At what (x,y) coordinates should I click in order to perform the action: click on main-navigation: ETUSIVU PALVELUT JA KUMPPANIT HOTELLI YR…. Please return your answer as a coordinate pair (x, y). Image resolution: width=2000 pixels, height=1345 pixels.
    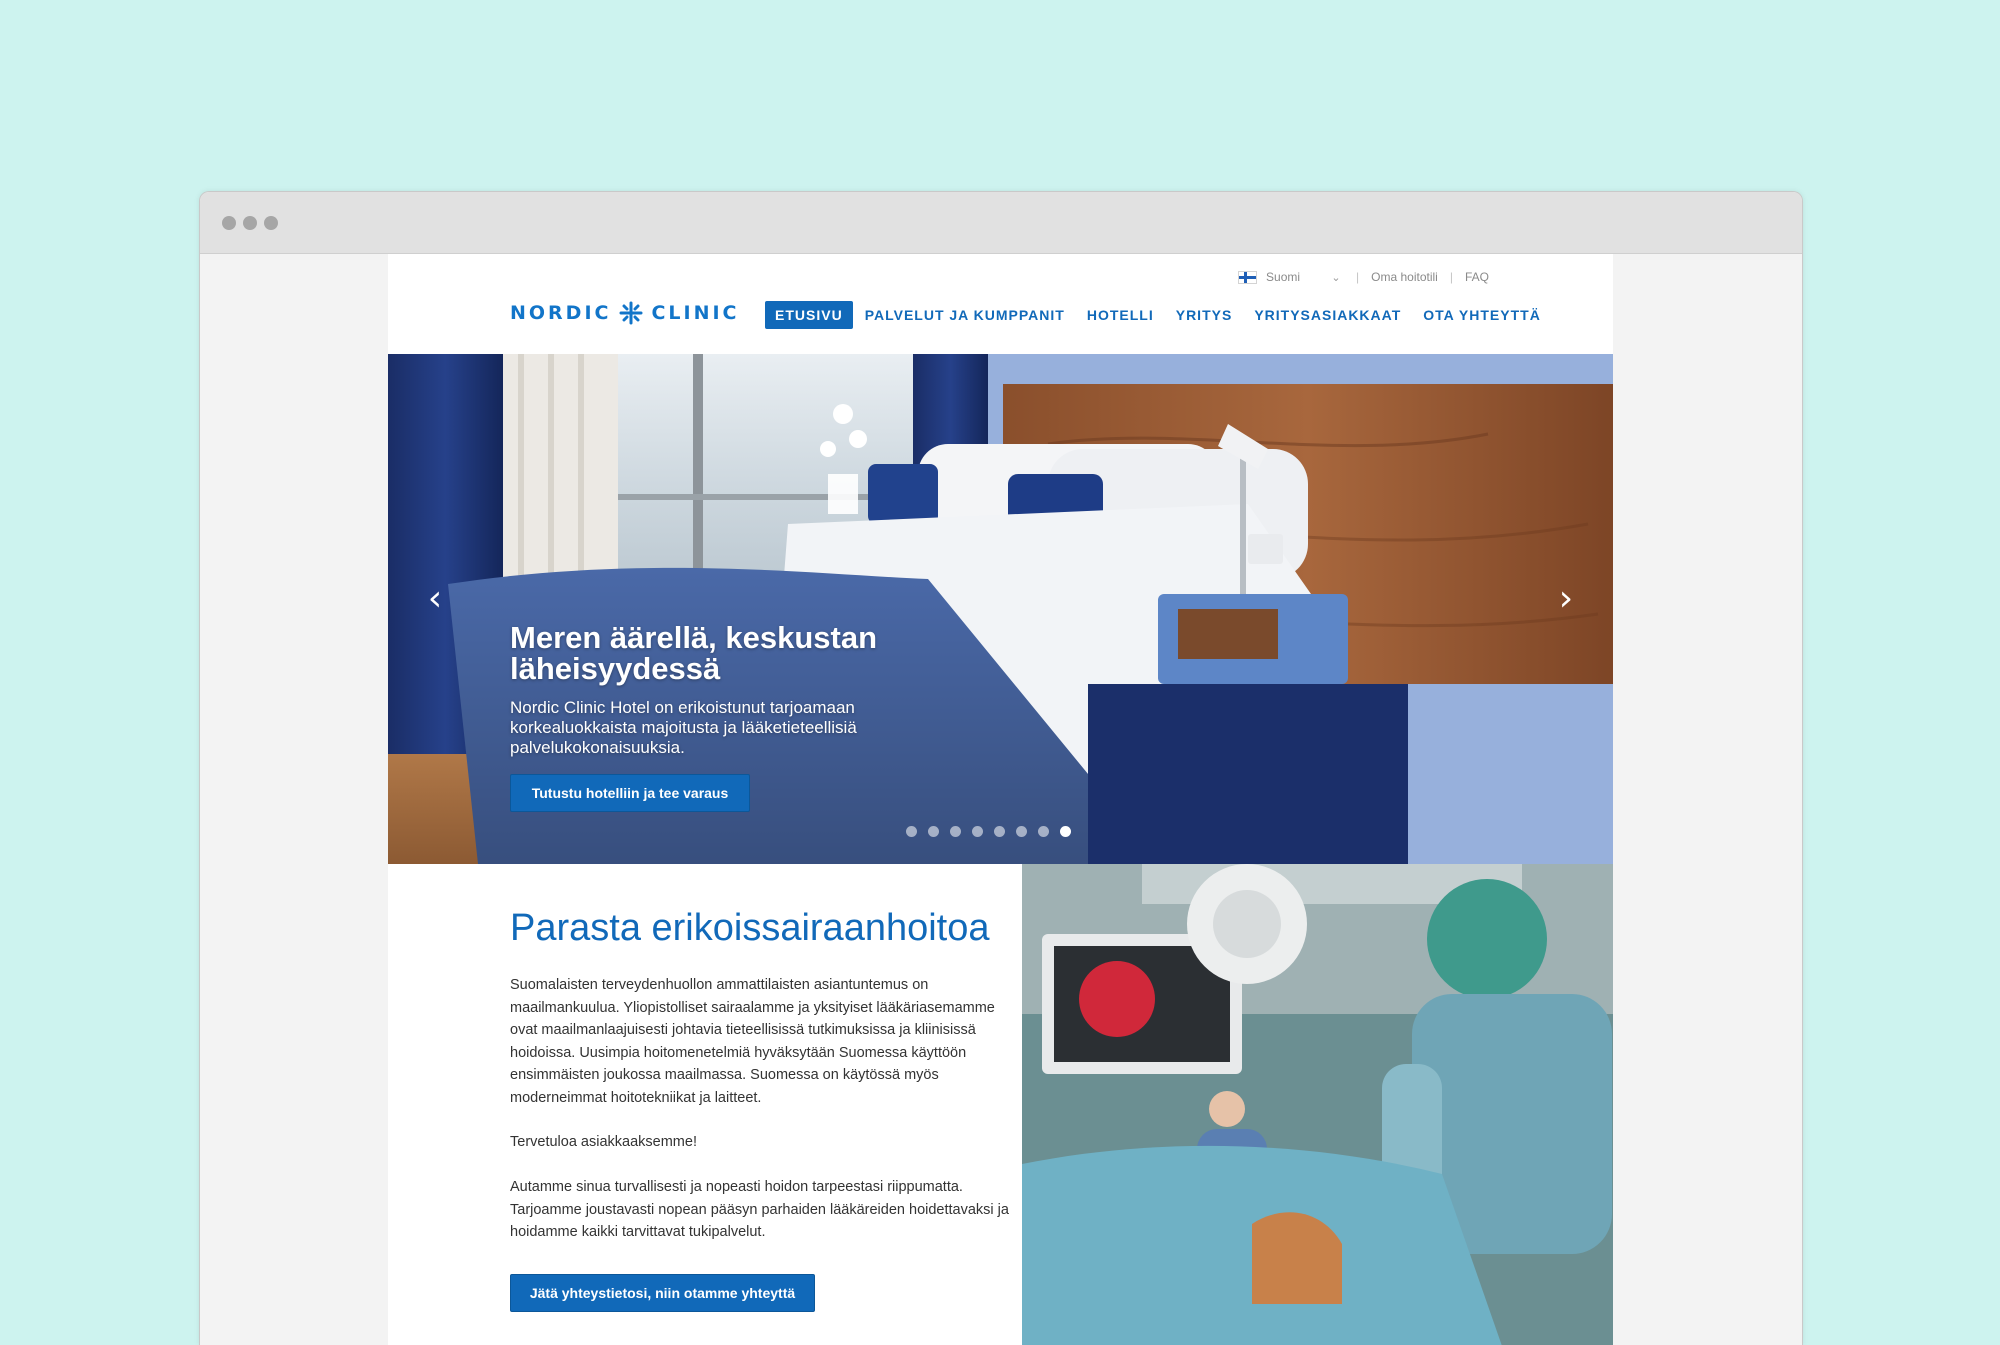
    Looking at the image, I should click on (1159, 315).